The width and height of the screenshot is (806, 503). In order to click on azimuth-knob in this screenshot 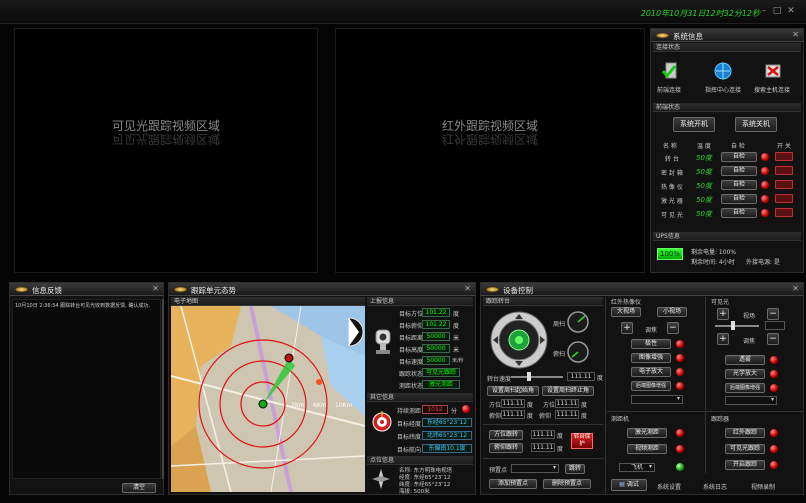, I will do `click(578, 322)`.